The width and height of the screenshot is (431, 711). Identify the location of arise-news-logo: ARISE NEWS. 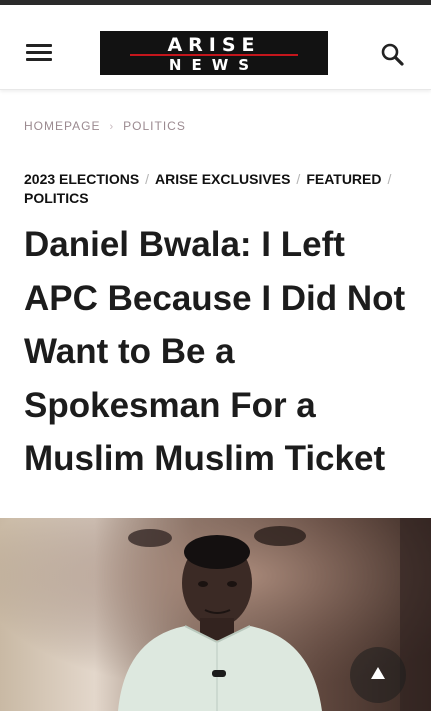
(214, 53).